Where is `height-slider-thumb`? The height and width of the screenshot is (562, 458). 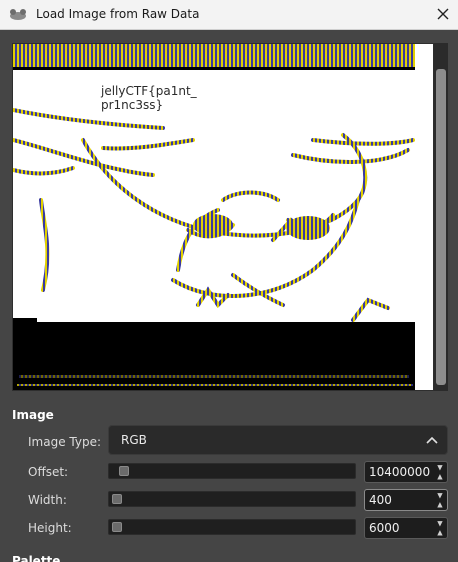
height-slider-thumb is located at coordinates (117, 527).